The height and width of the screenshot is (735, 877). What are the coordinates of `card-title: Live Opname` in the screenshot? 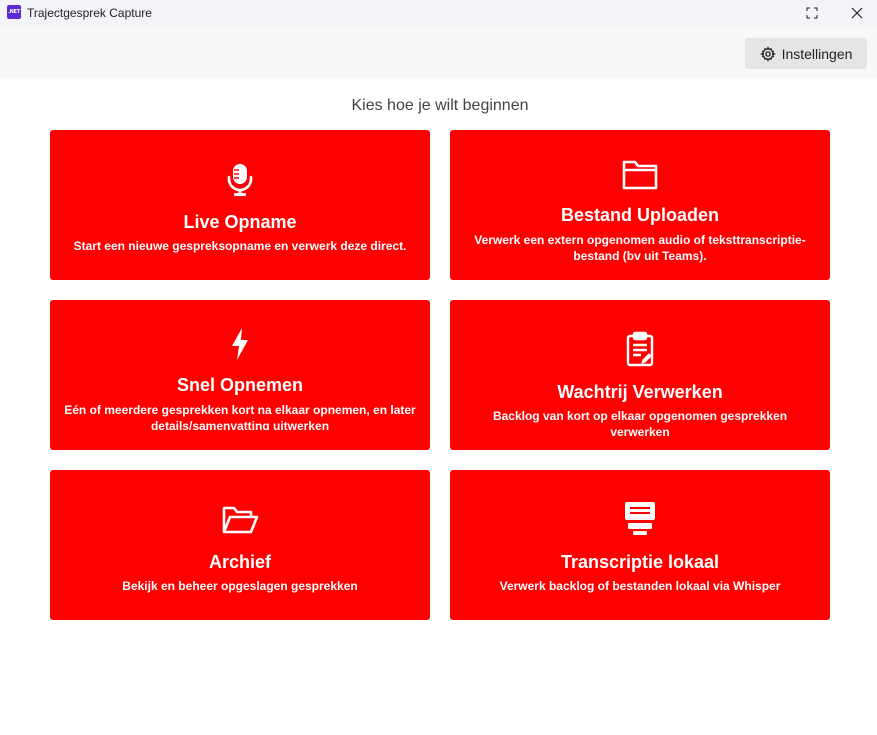 It's located at (240, 222).